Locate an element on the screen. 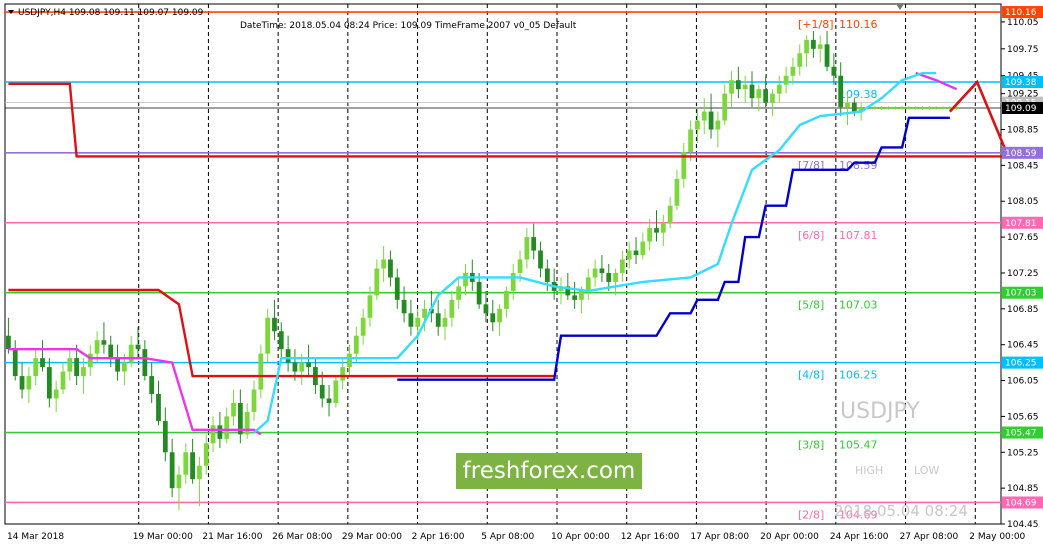 The height and width of the screenshot is (548, 1043). y-tick-label: 108.45 is located at coordinates (1023, 166).